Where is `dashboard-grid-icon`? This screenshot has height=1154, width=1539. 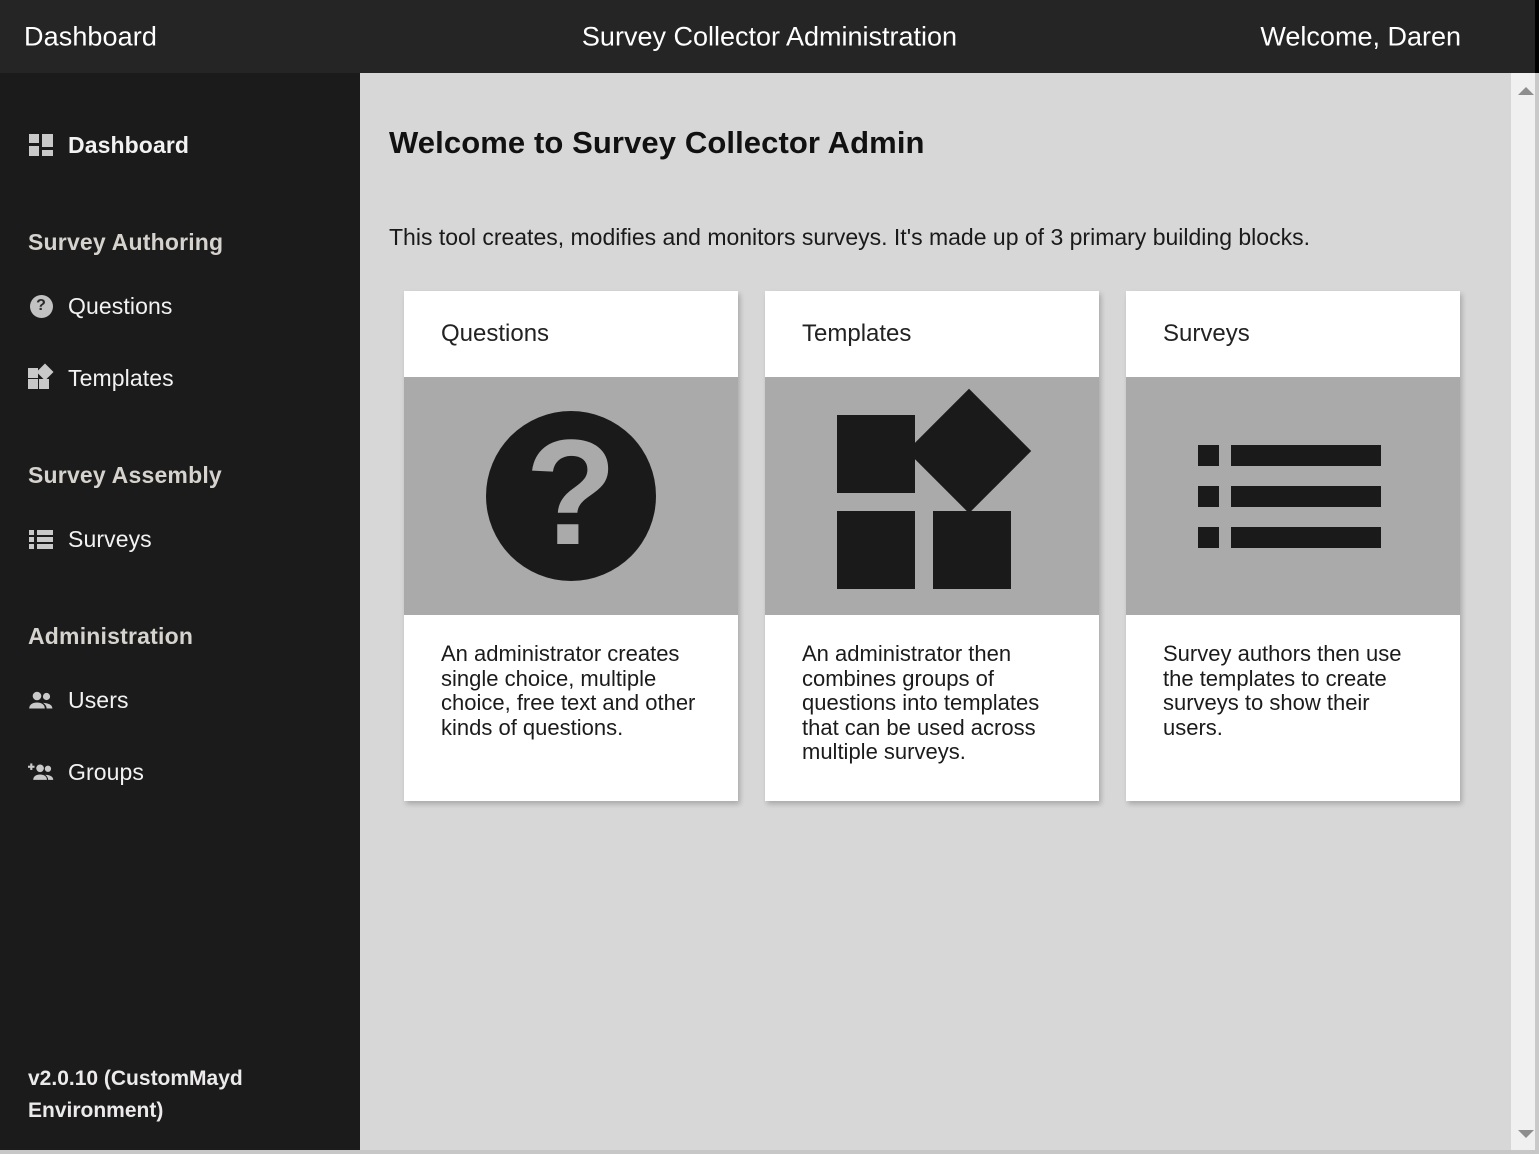 dashboard-grid-icon is located at coordinates (41, 145).